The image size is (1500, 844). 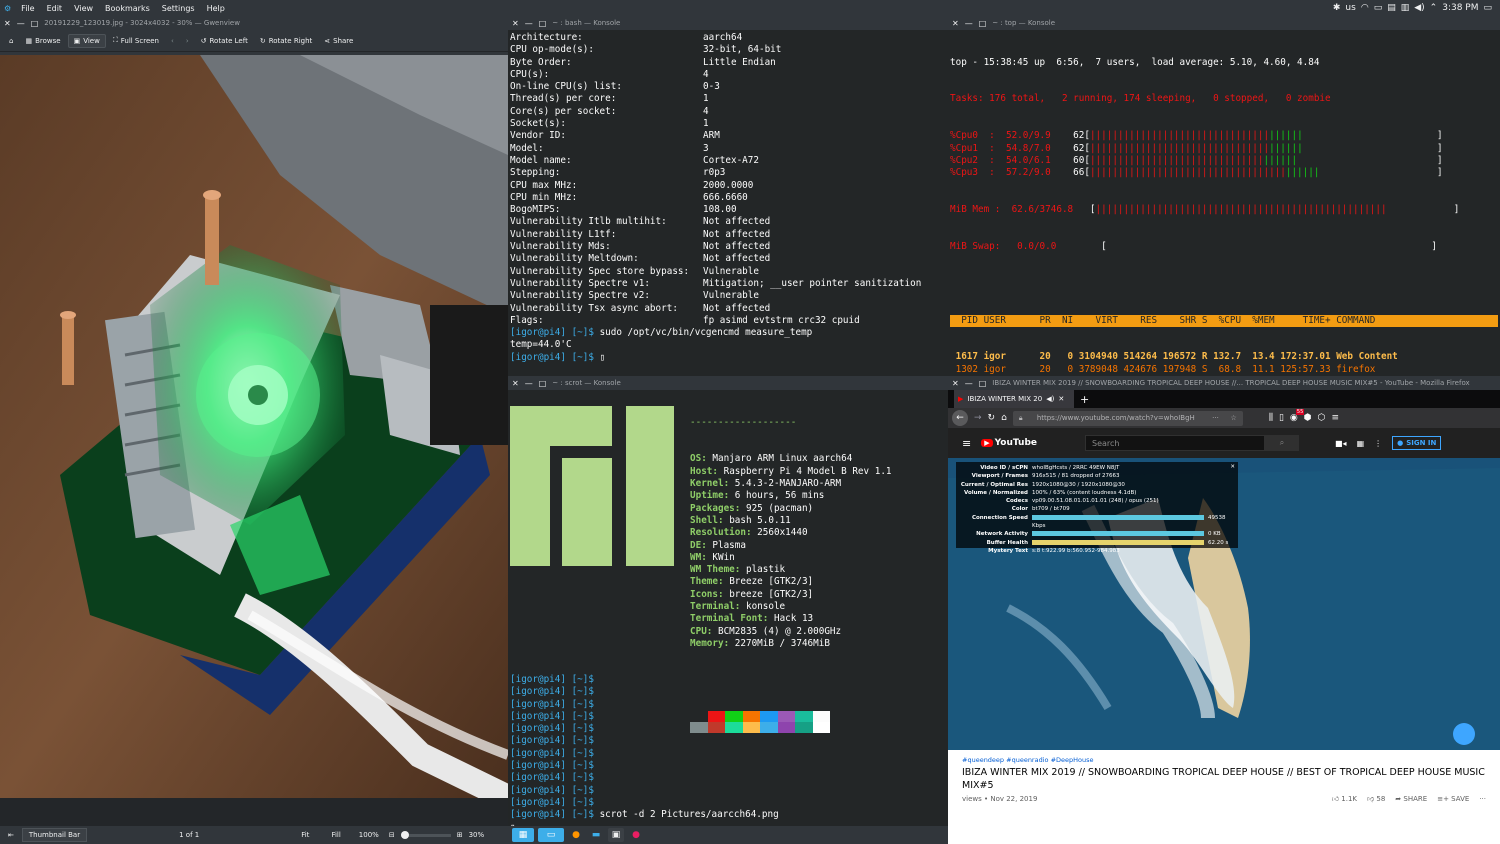 What do you see at coordinates (42, 41) in the screenshot?
I see `browse-button: ▦ Browse` at bounding box center [42, 41].